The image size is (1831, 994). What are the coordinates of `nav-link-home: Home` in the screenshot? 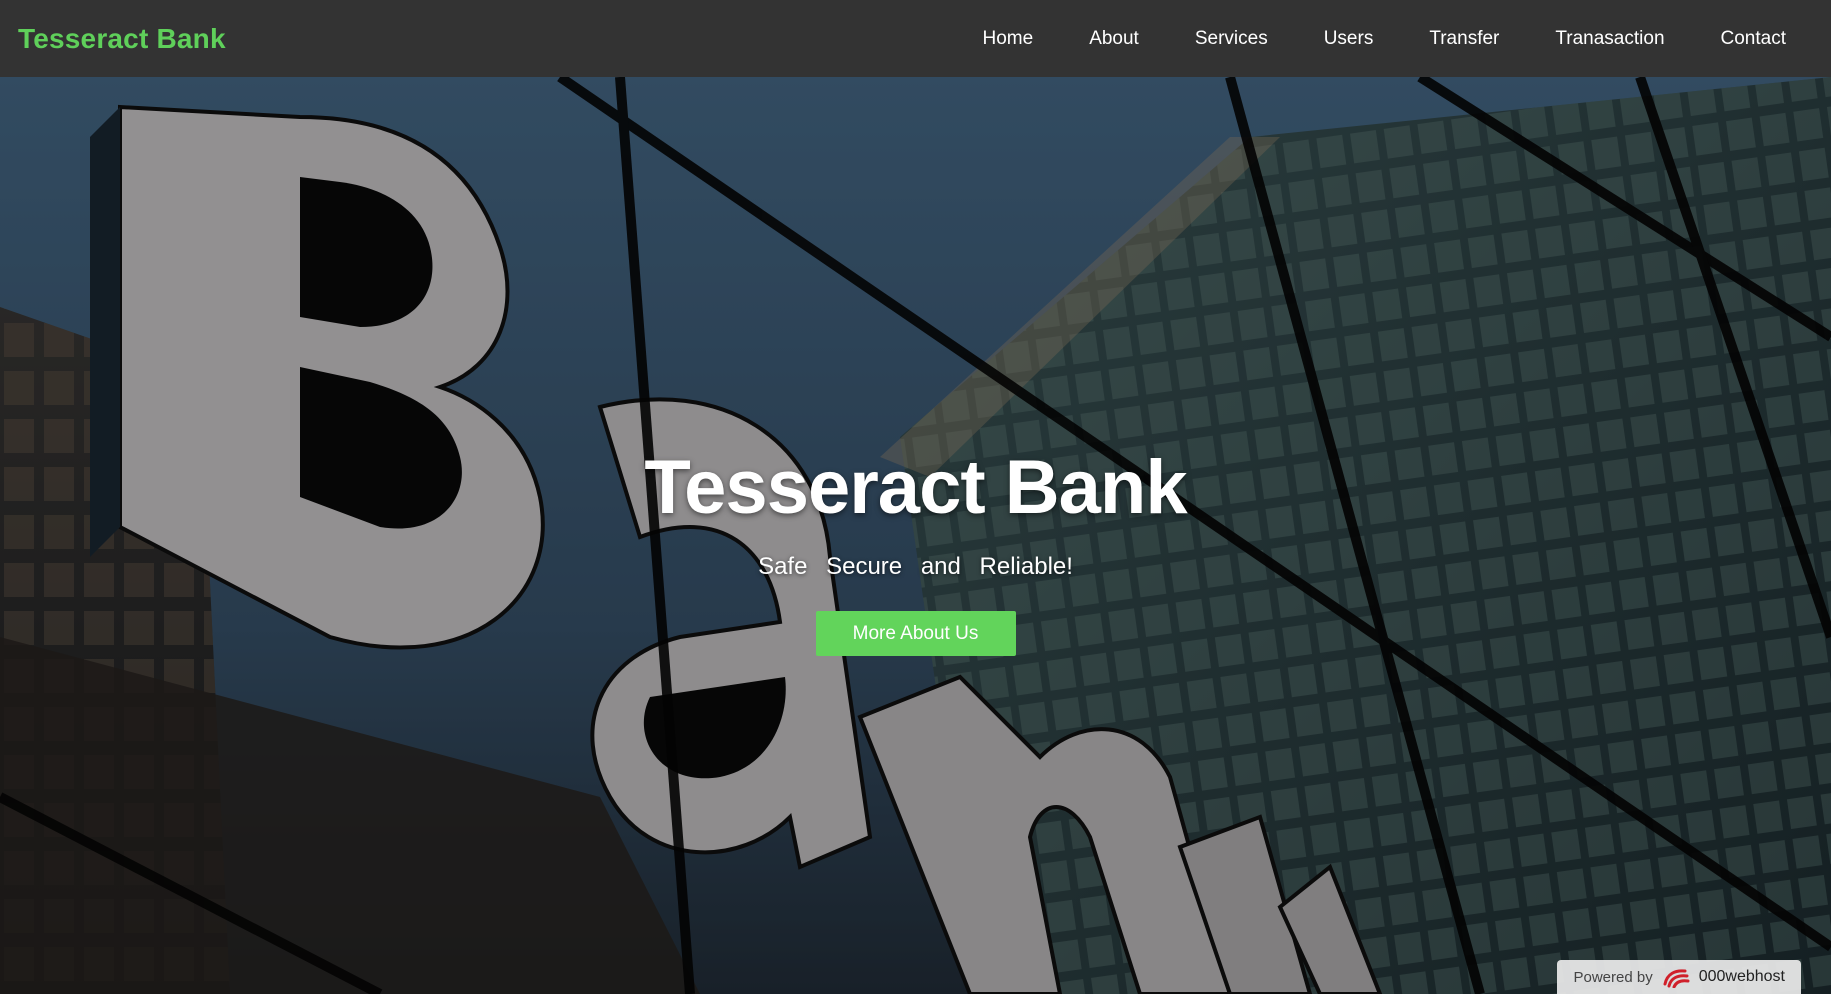 It's located at (1008, 39).